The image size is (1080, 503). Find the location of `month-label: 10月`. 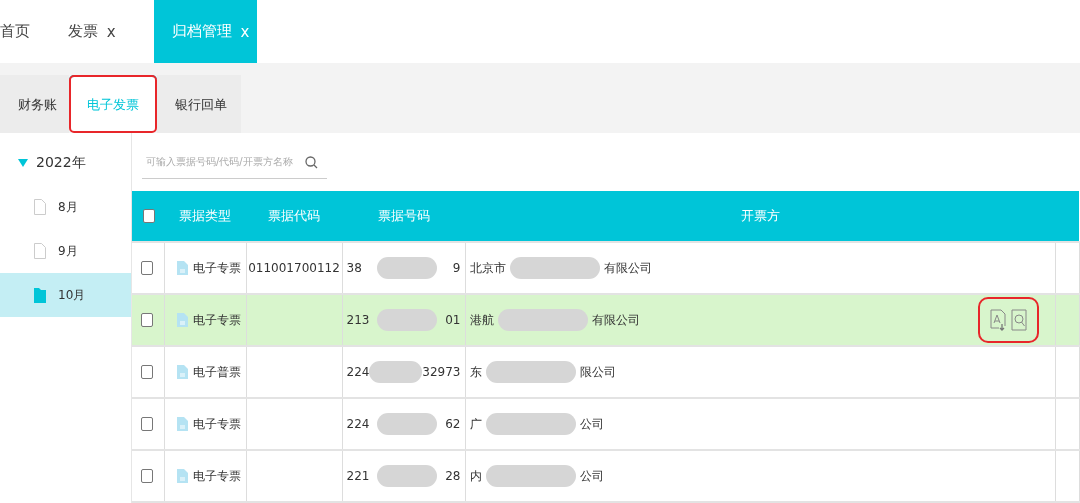

month-label: 10月 is located at coordinates (72, 295).